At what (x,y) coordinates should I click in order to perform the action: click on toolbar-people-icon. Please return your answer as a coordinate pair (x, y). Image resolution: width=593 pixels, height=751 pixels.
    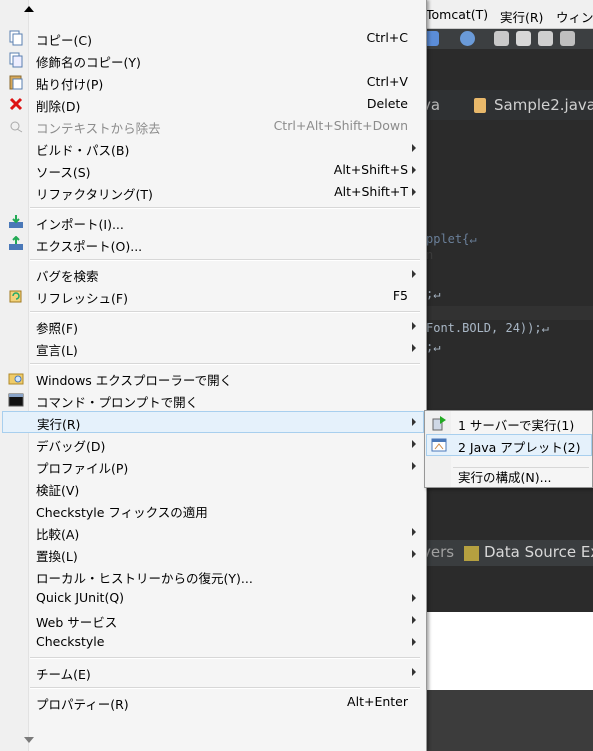
    Looking at the image, I should click on (545, 38).